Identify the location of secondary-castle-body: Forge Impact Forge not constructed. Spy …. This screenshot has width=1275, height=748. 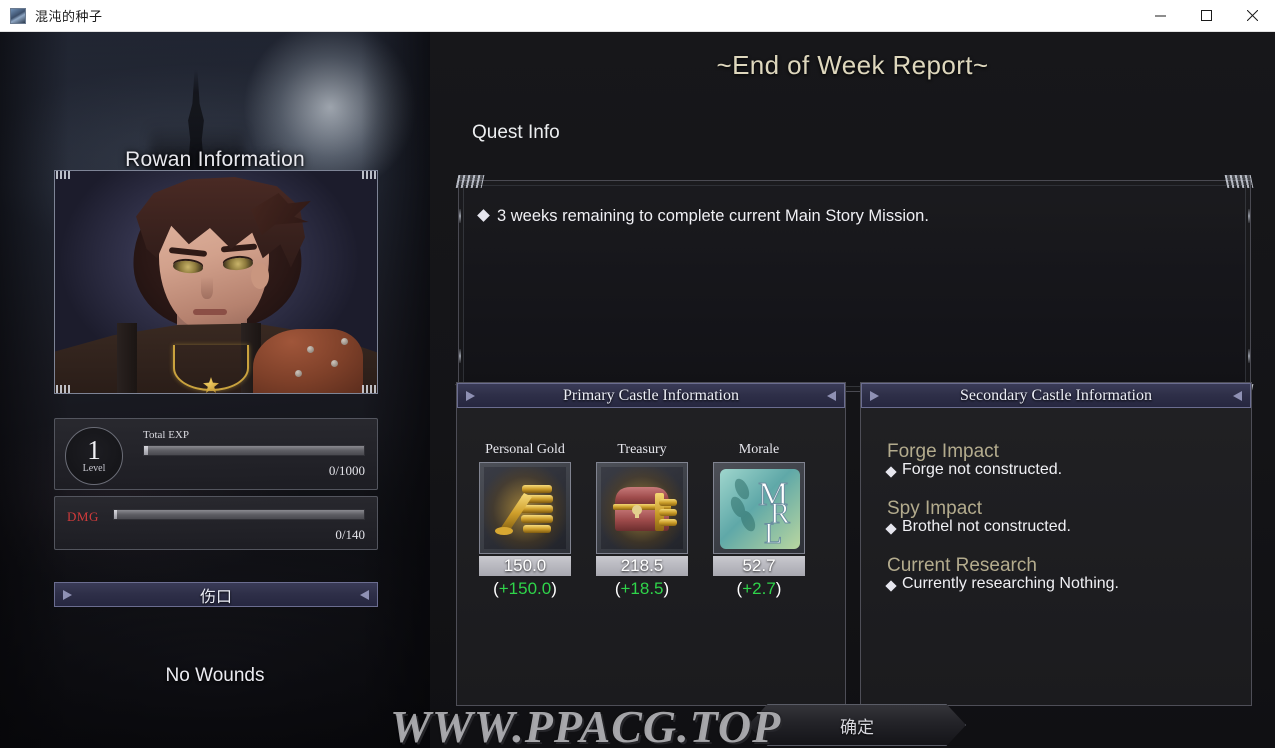
(1056, 556).